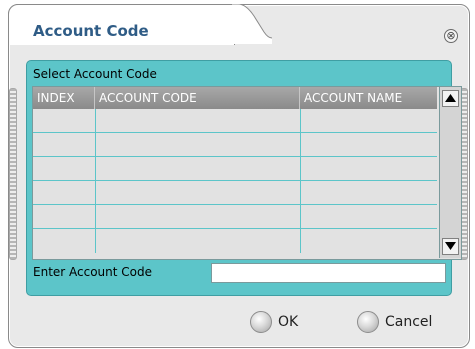  I want to click on title-tab-slope, so click(252, 24).